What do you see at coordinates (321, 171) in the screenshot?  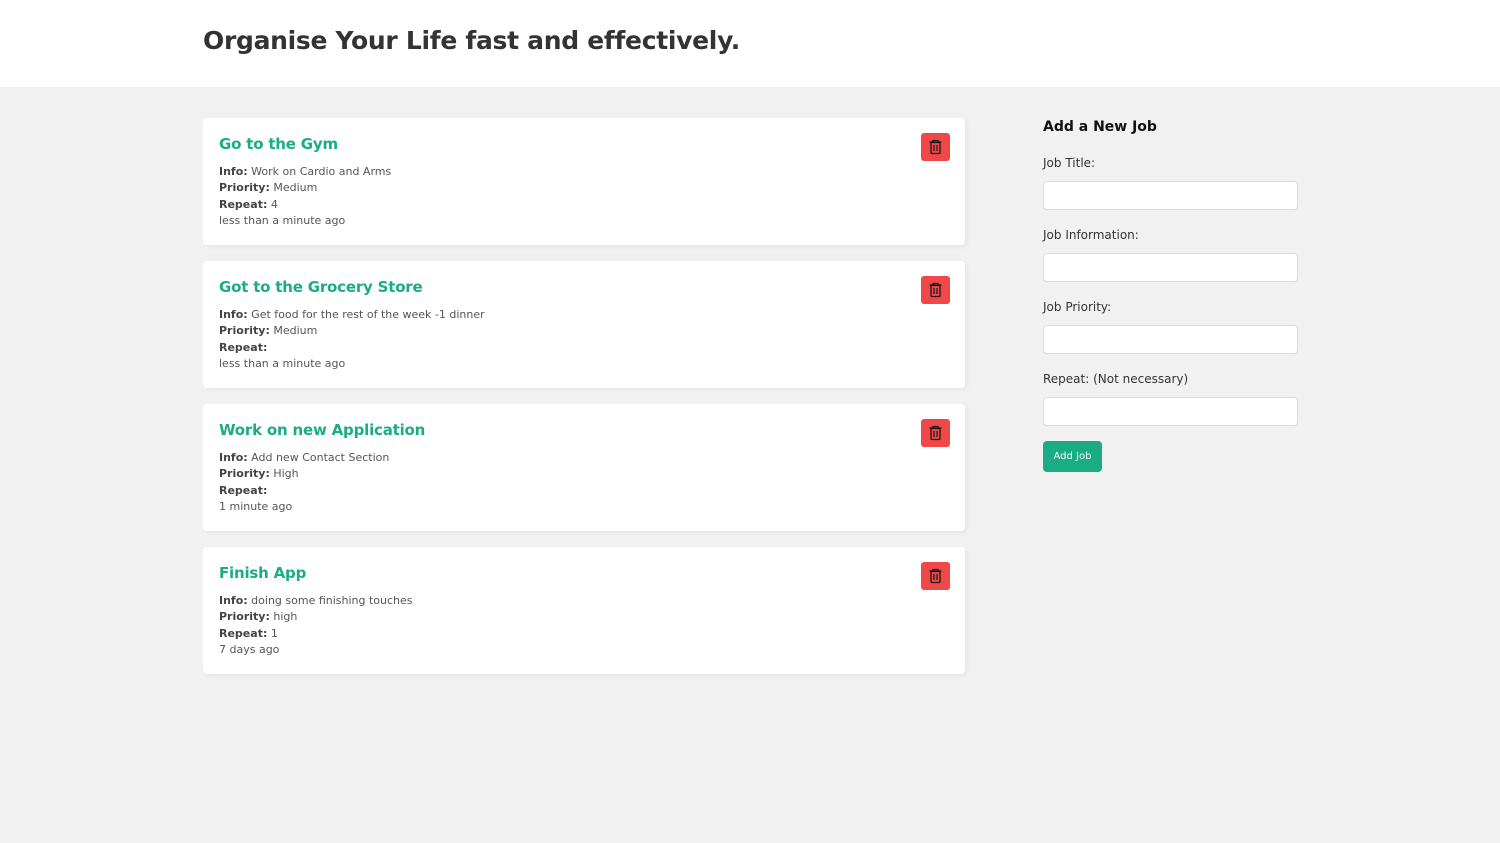 I see `job-info-value: Work on Cardio and Arms` at bounding box center [321, 171].